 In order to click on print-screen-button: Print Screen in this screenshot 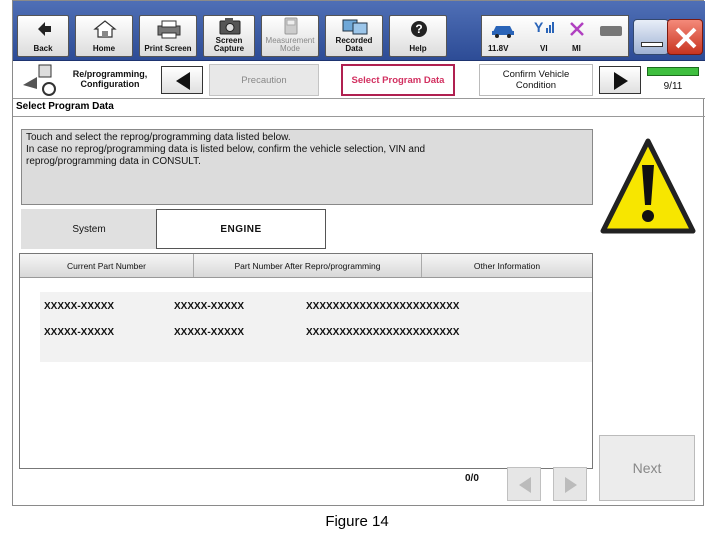, I will do `click(168, 36)`.